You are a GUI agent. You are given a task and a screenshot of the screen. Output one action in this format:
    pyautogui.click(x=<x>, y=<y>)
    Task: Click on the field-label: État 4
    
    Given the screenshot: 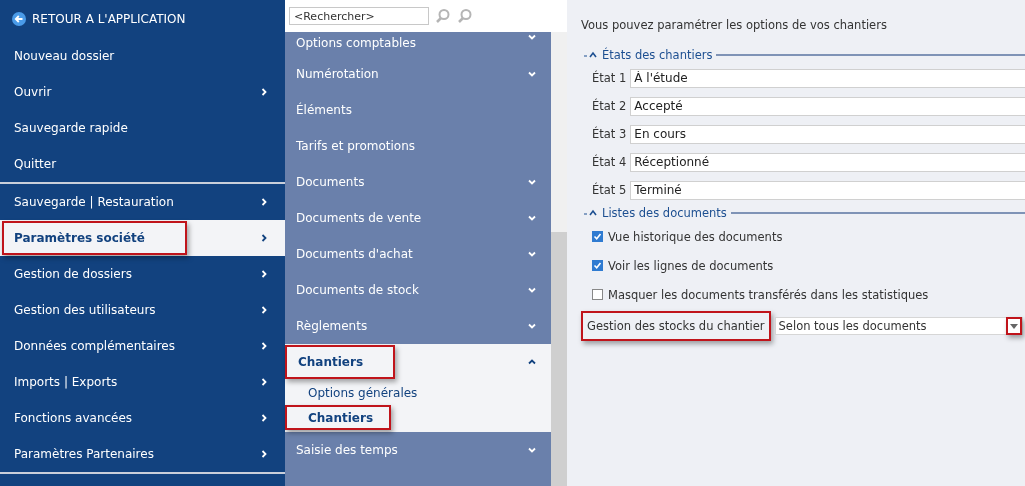 What is the action you would take?
    pyautogui.click(x=609, y=162)
    